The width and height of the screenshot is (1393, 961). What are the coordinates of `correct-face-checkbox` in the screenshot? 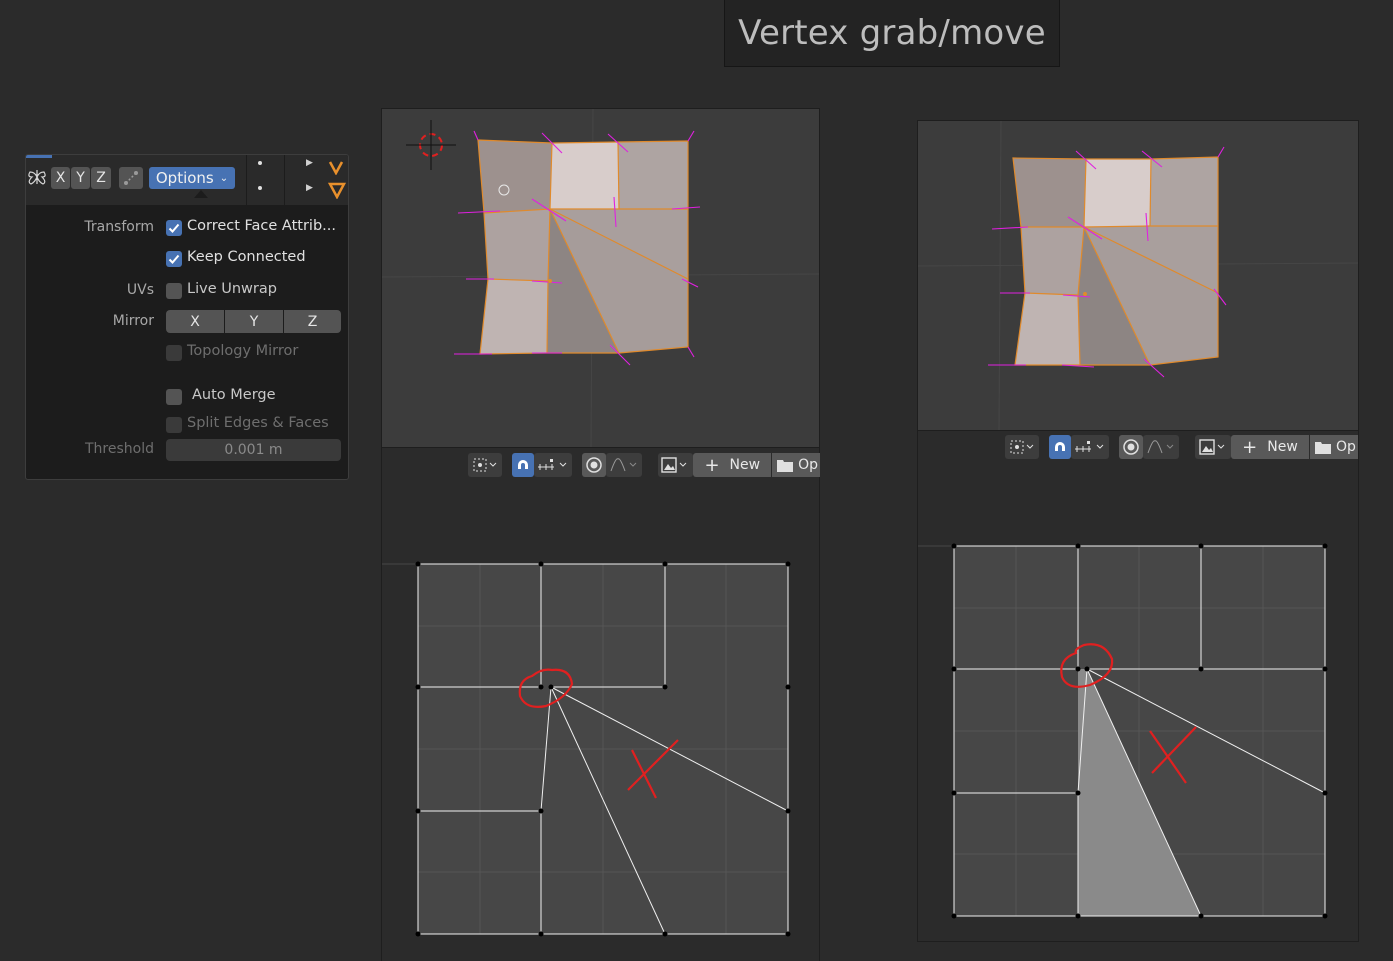 It's located at (174, 228).